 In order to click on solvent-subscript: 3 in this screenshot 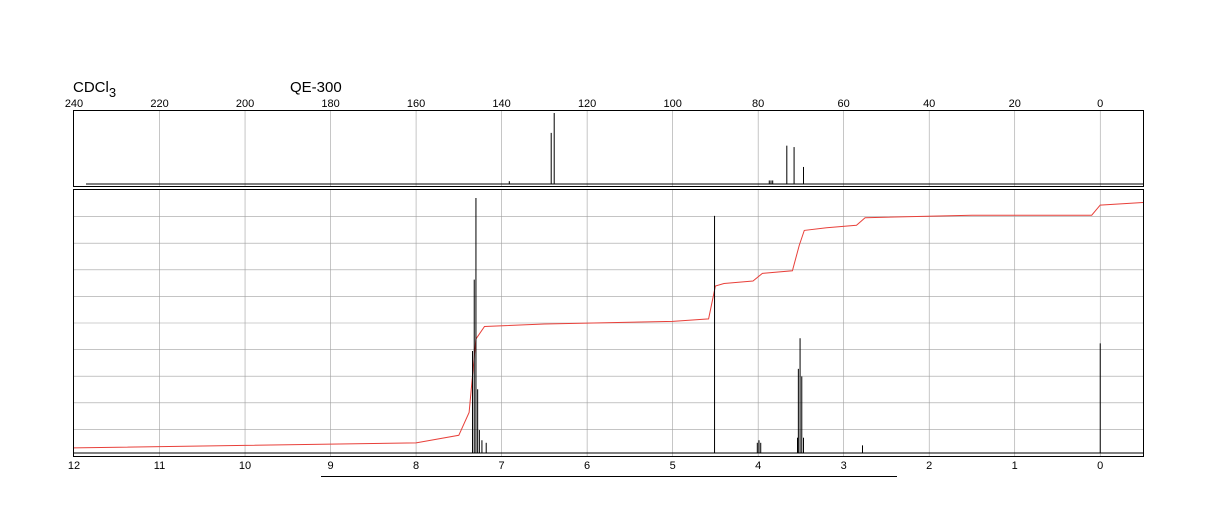, I will do `click(112, 92)`.